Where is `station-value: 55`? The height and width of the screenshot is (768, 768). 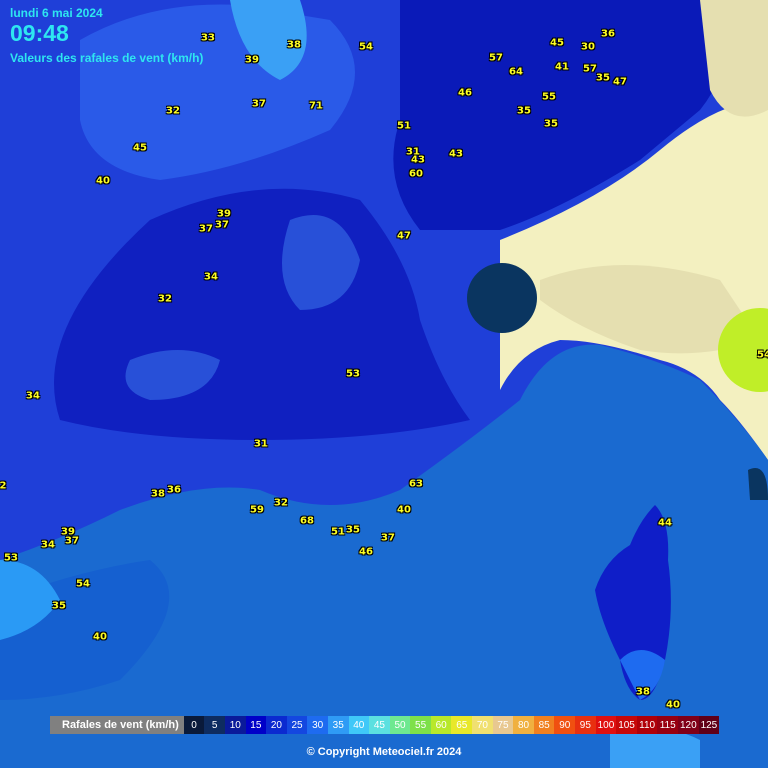 station-value: 55 is located at coordinates (549, 97).